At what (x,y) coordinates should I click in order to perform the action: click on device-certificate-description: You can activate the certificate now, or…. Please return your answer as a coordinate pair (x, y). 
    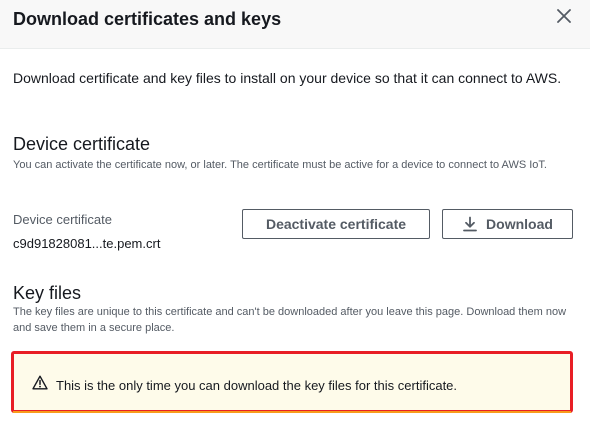
    Looking at the image, I should click on (280, 165).